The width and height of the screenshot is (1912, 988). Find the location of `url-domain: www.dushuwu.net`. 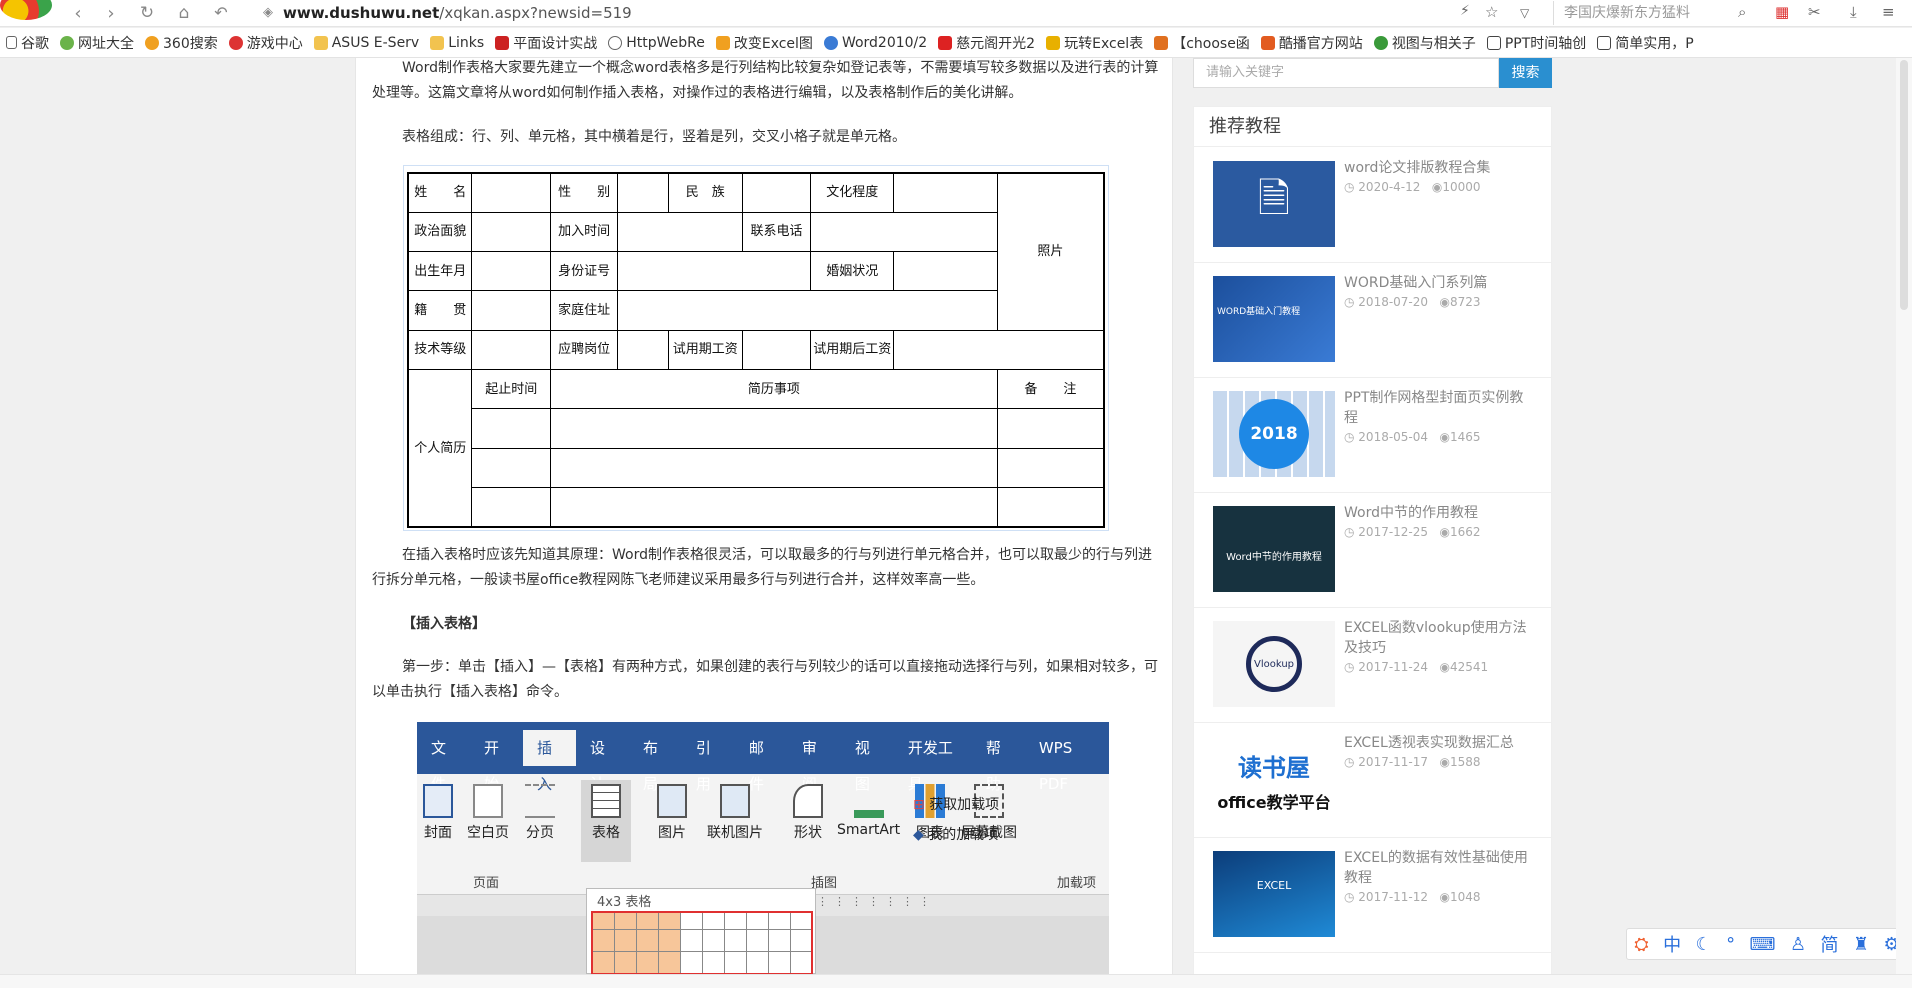

url-domain: www.dushuwu.net is located at coordinates (361, 13).